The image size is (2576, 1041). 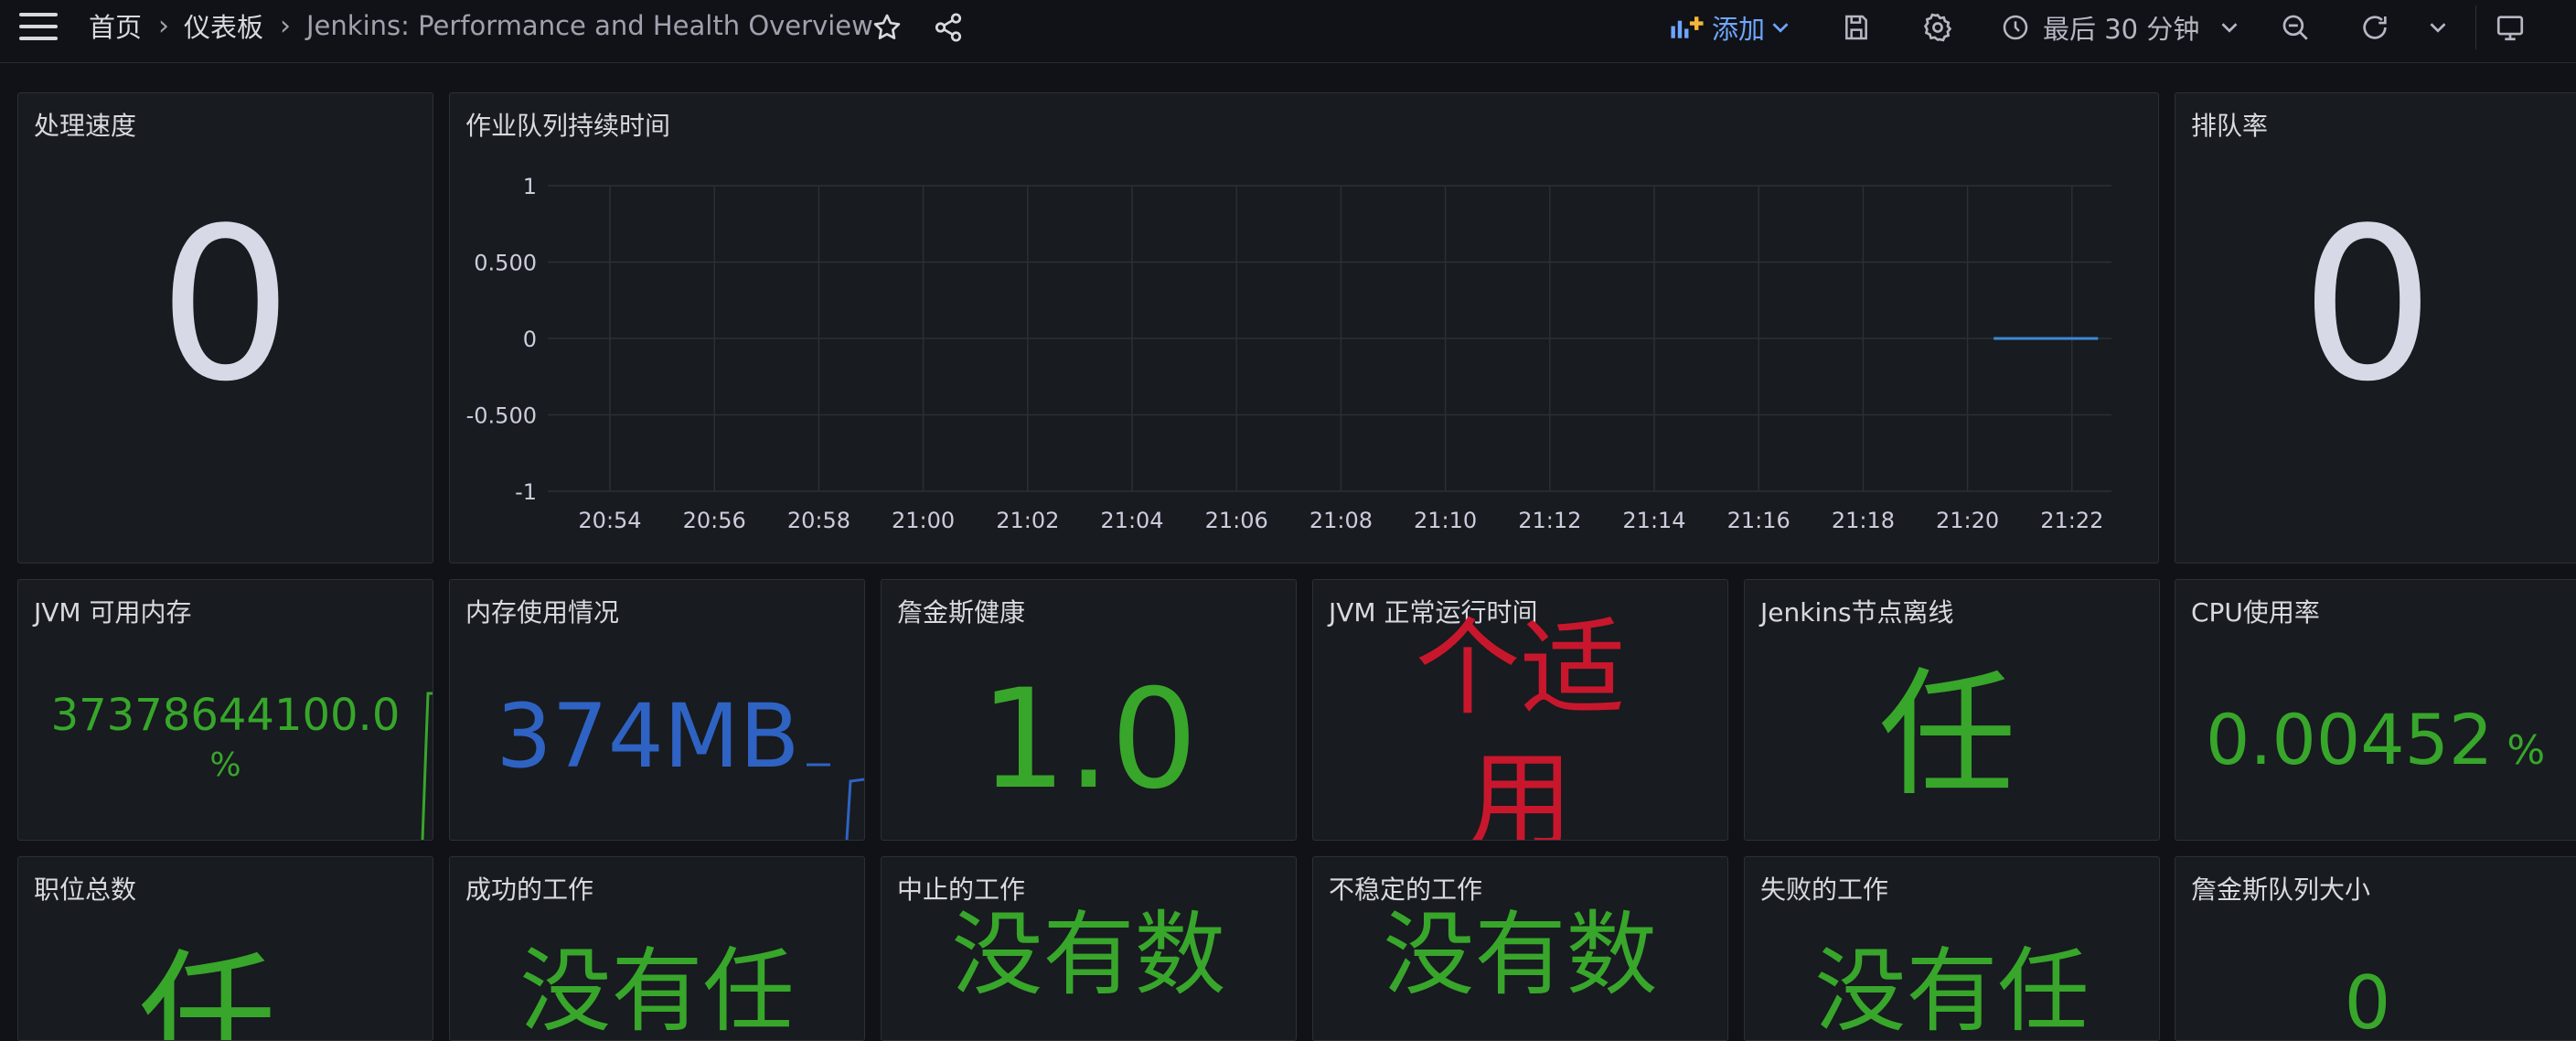 I want to click on x-tick-label: 21:18, so click(x=1863, y=520).